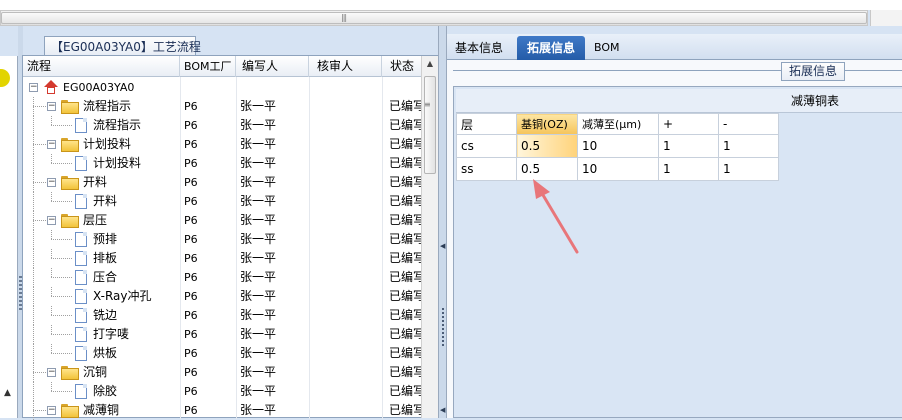 The width and height of the screenshot is (902, 420). What do you see at coordinates (443, 328) in the screenshot?
I see `splitter-grip-icon` at bounding box center [443, 328].